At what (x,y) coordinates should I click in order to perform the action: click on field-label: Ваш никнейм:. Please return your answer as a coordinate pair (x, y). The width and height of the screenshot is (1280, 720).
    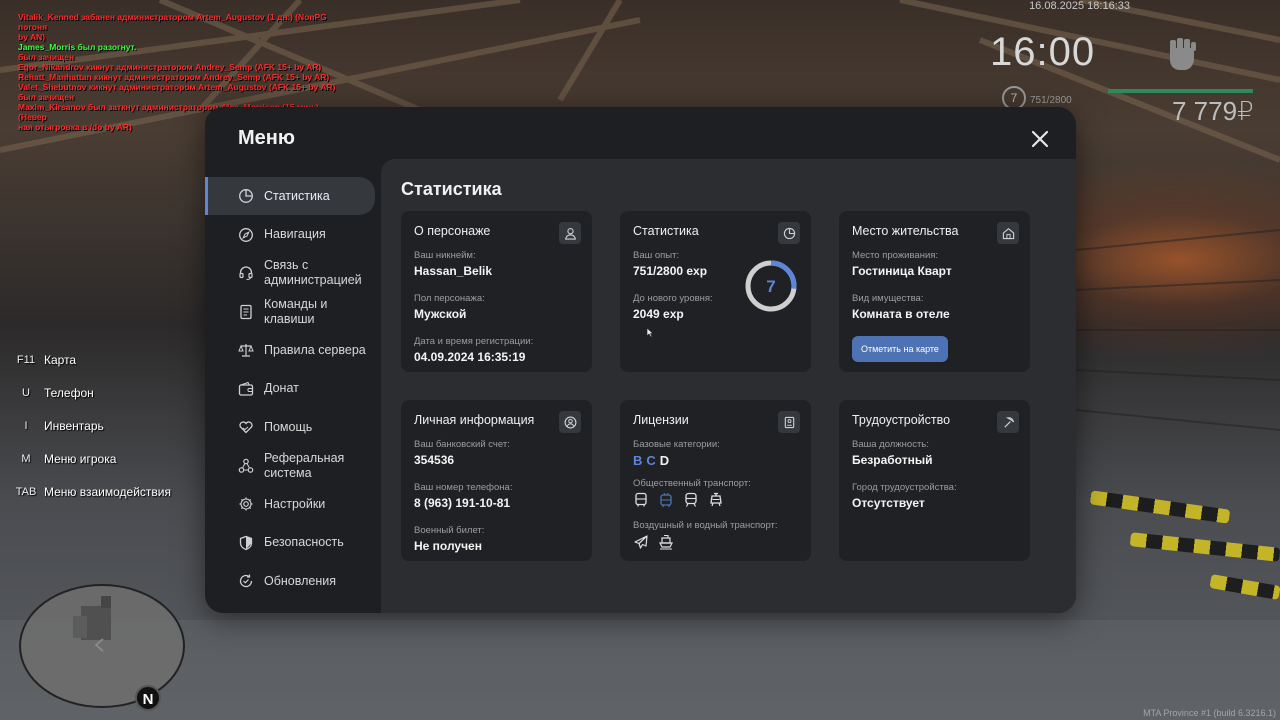
    Looking at the image, I should click on (445, 255).